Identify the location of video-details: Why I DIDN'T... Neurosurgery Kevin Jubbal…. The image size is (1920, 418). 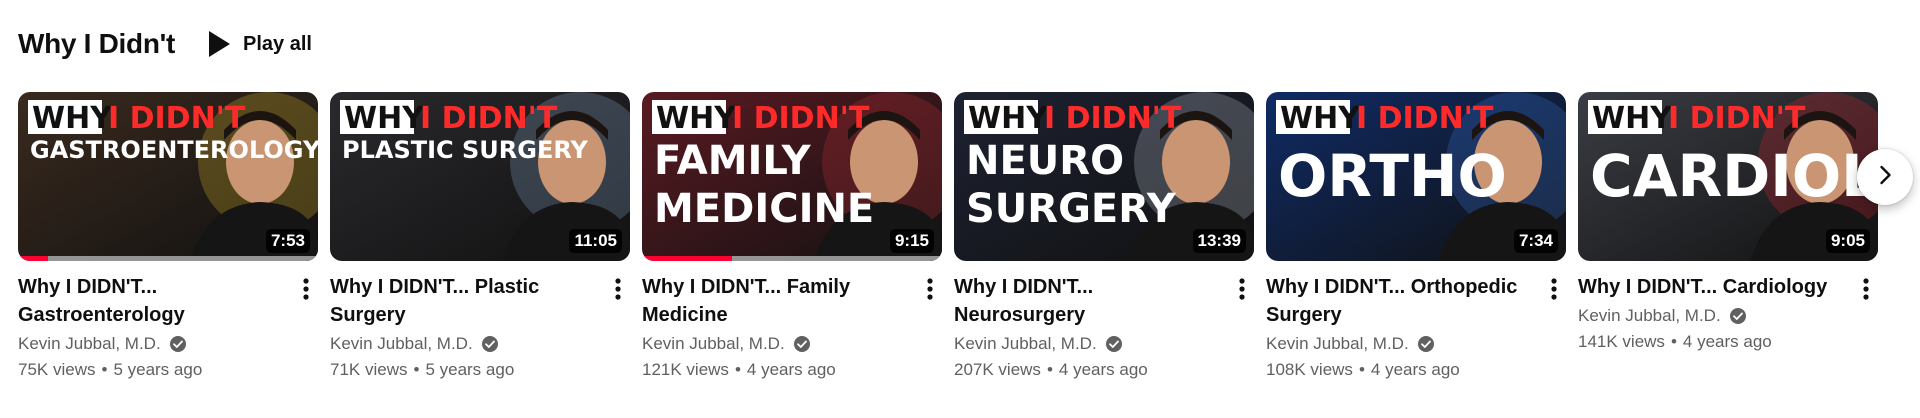
(1086, 328).